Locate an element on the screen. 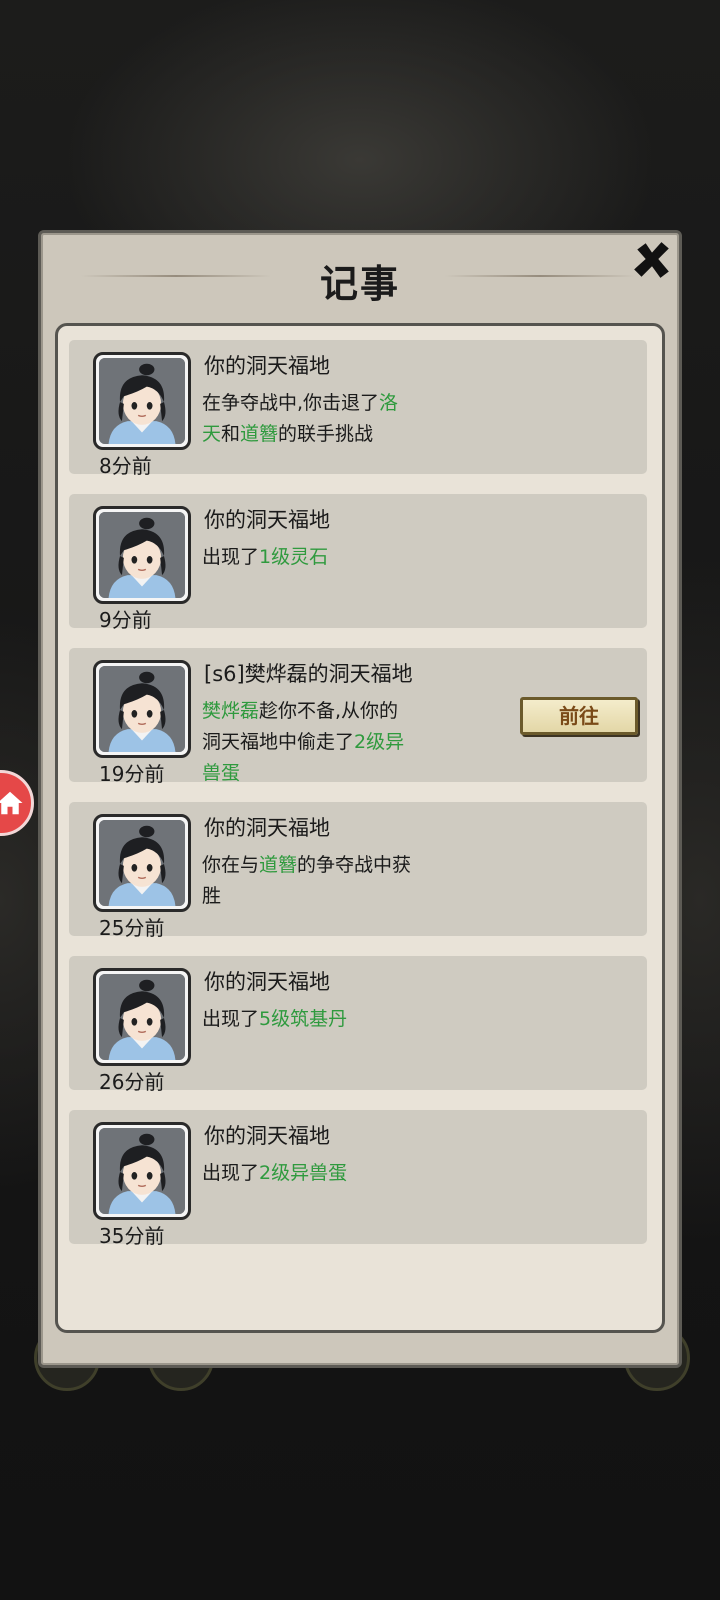 Image resolution: width=720 pixels, height=1600 pixels. entry-body: 你在与道簪的争夺战中获胜 is located at coordinates (317, 881).